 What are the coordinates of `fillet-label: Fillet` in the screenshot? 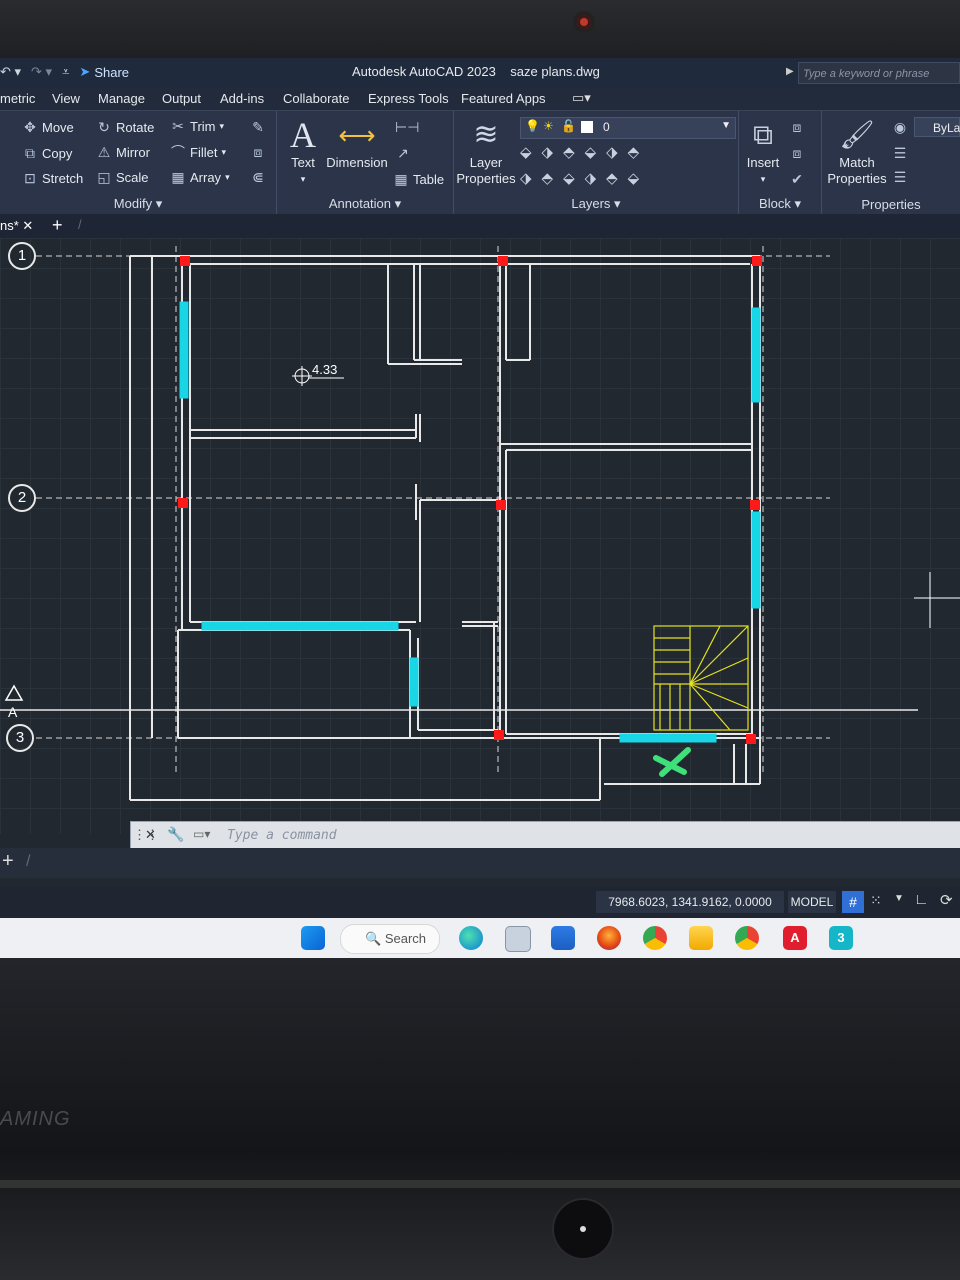 It's located at (204, 152).